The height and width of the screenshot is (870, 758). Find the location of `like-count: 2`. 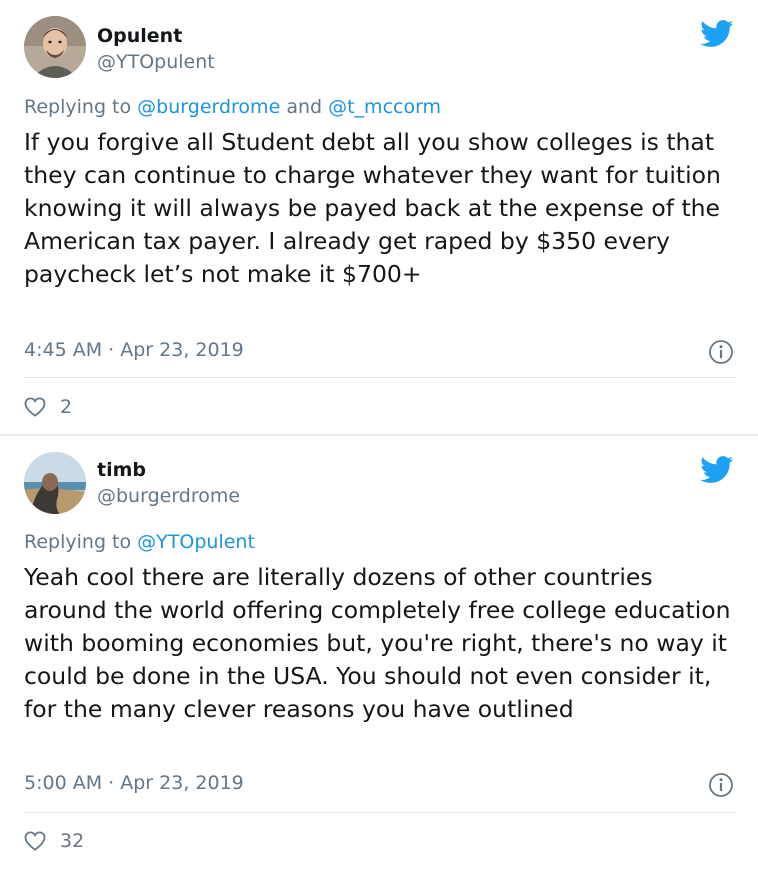

like-count: 2 is located at coordinates (66, 407).